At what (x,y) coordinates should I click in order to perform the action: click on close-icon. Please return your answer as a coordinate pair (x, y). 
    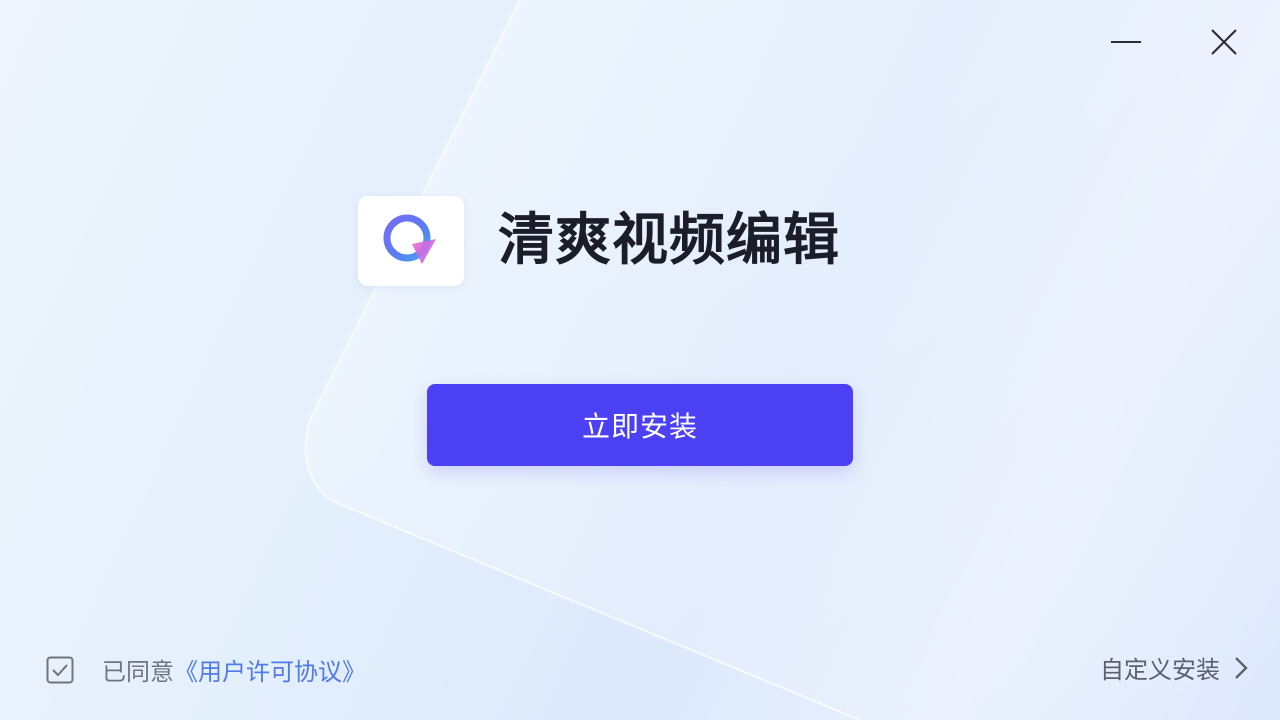
    Looking at the image, I should click on (1224, 42).